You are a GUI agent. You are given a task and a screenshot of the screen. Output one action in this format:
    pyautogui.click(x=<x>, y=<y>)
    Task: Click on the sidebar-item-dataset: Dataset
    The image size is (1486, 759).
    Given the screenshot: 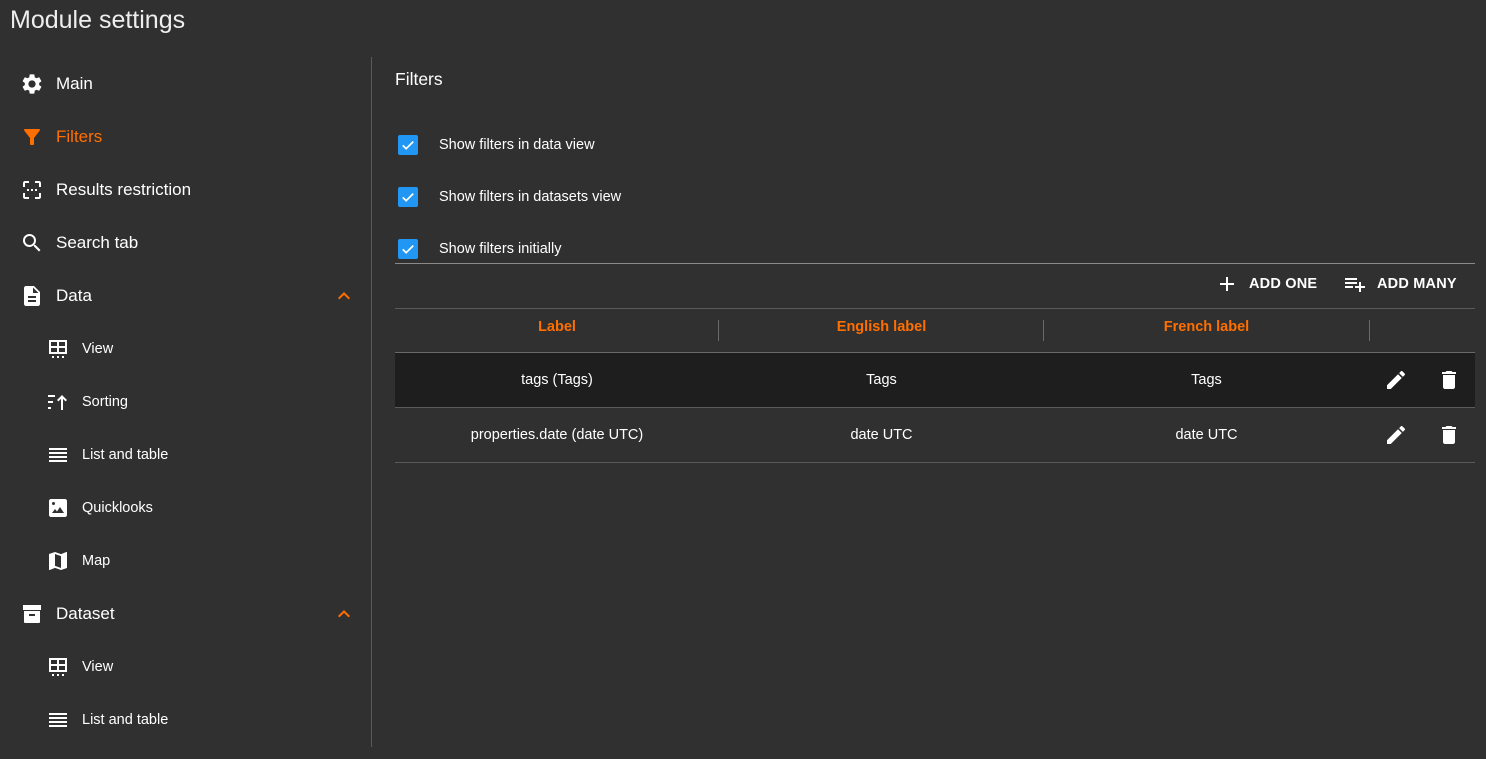 What is the action you would take?
    pyautogui.click(x=185, y=613)
    